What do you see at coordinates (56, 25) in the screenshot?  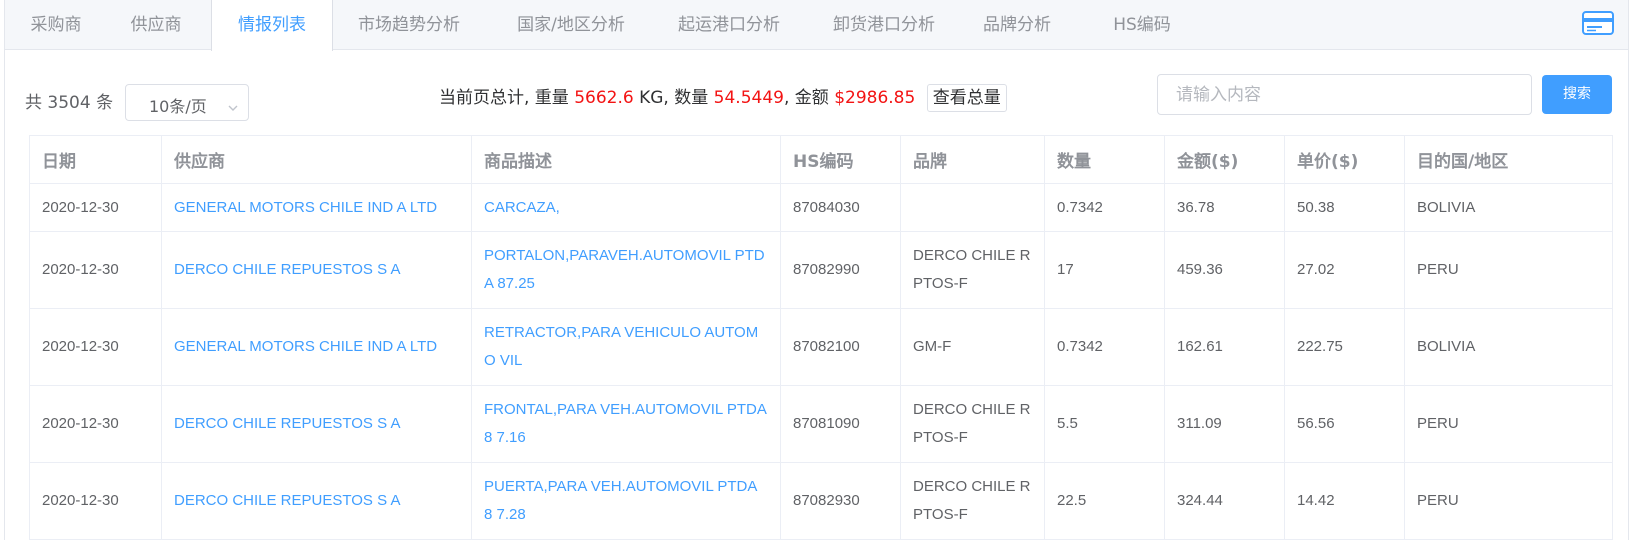 I see `tab-buyers: 采购商` at bounding box center [56, 25].